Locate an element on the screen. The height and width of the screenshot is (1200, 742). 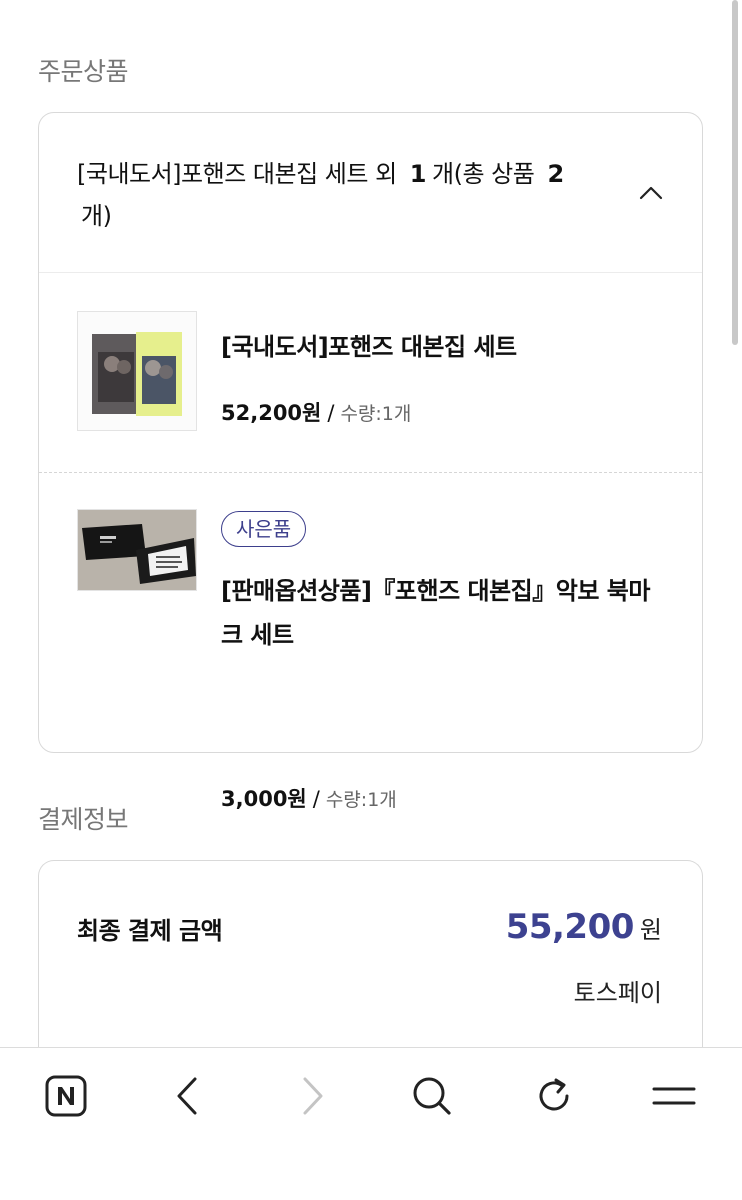
price-row: 52,200원 / 수량:1개 is located at coordinates (316, 412).